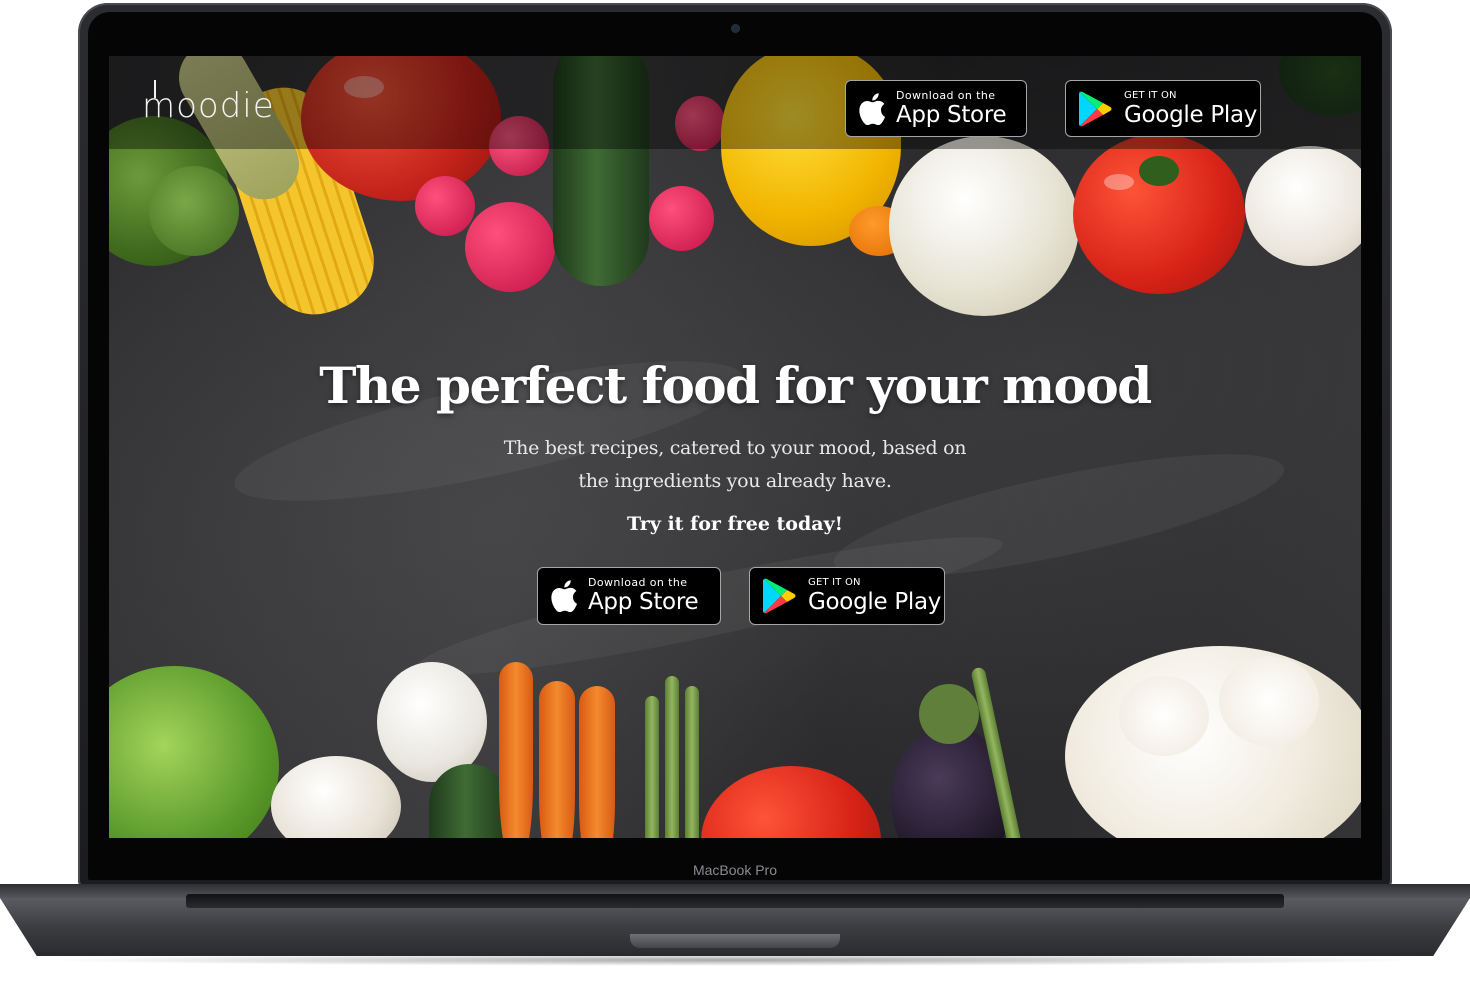  I want to click on hero-app-store-button: Download on the App Store, so click(629, 596).